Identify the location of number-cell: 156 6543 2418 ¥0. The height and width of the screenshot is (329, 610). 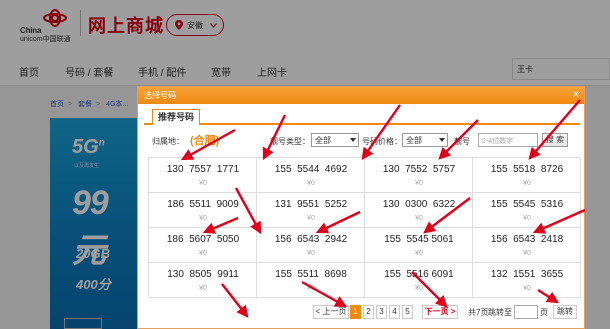
(527, 245).